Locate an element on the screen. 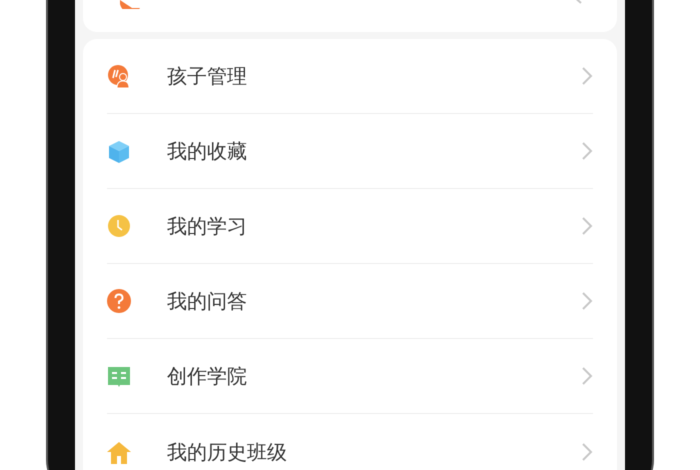 This screenshot has height=470, width=700. cube-icon is located at coordinates (119, 151).